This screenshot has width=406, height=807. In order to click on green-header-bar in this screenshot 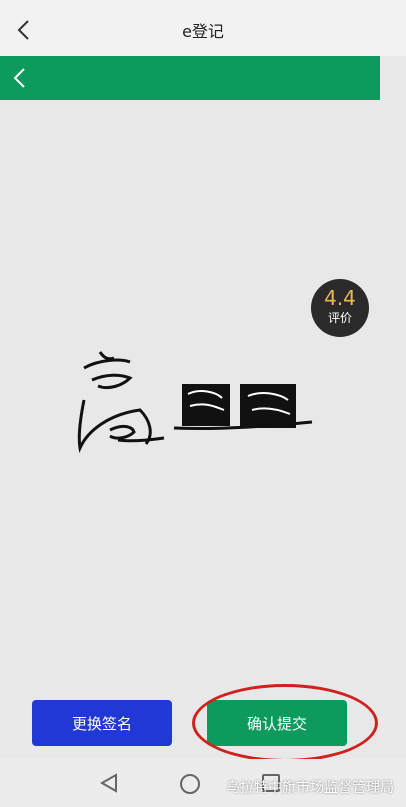, I will do `click(190, 78)`.